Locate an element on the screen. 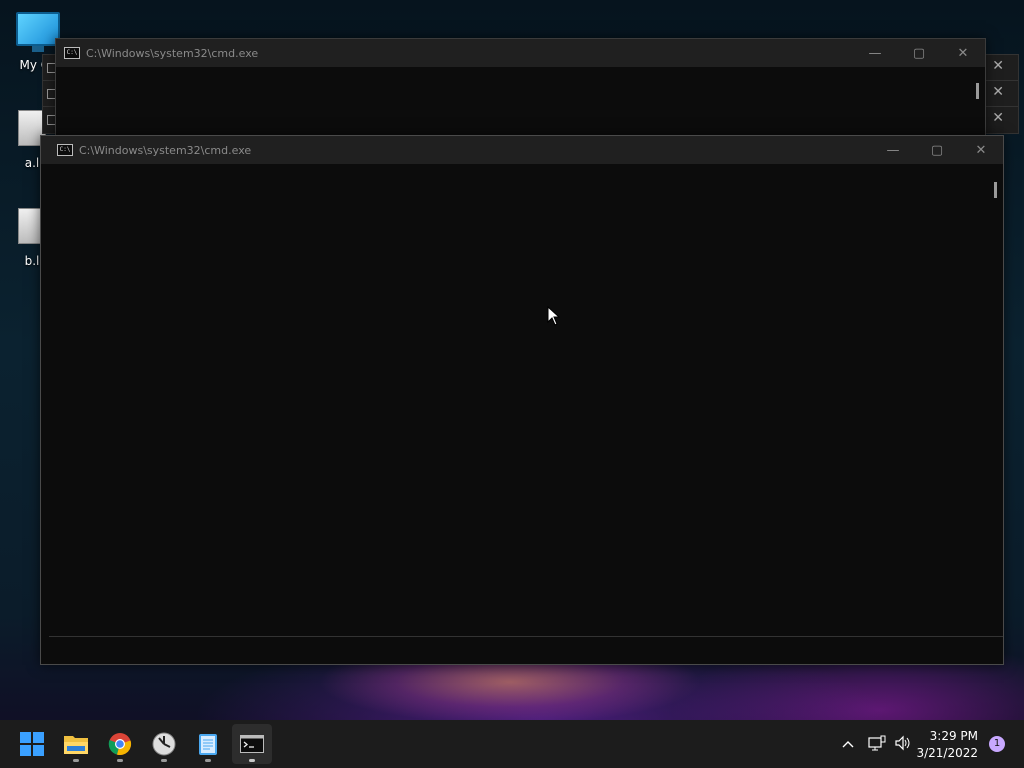 The width and height of the screenshot is (1024, 768). start-button is located at coordinates (32, 744).